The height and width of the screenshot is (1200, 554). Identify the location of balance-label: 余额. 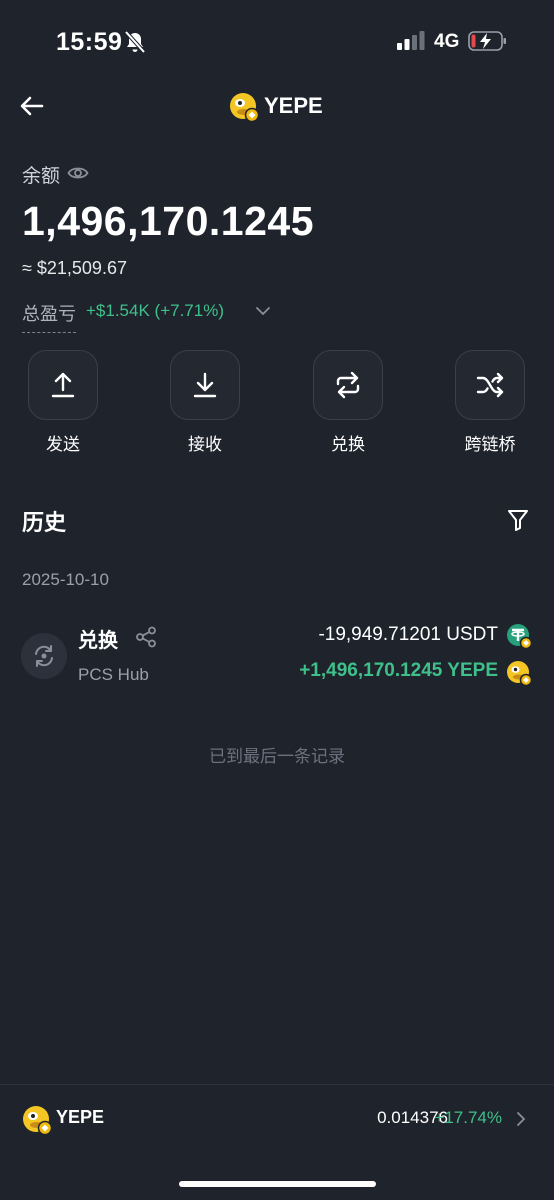
(41, 176).